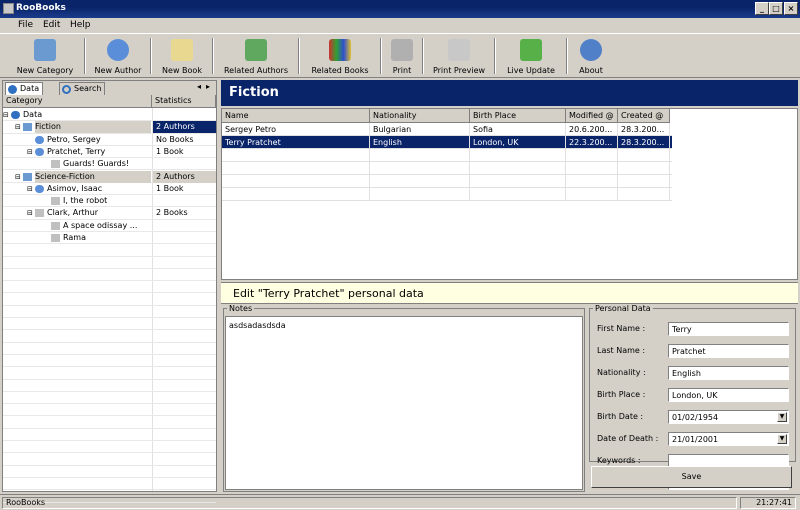 This screenshot has width=800, height=510. I want to click on cell-nationality: English, so click(420, 142).